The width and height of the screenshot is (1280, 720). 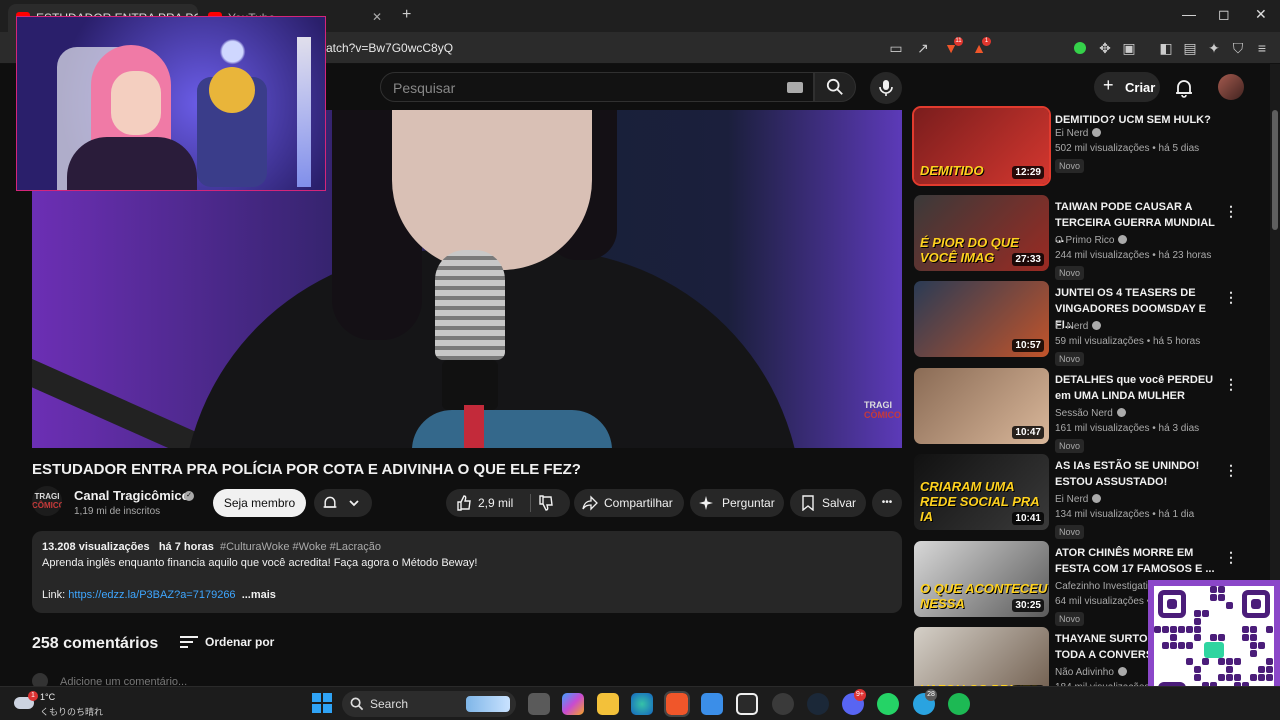 I want to click on extensions-icon: ✥, so click(x=1105, y=48).